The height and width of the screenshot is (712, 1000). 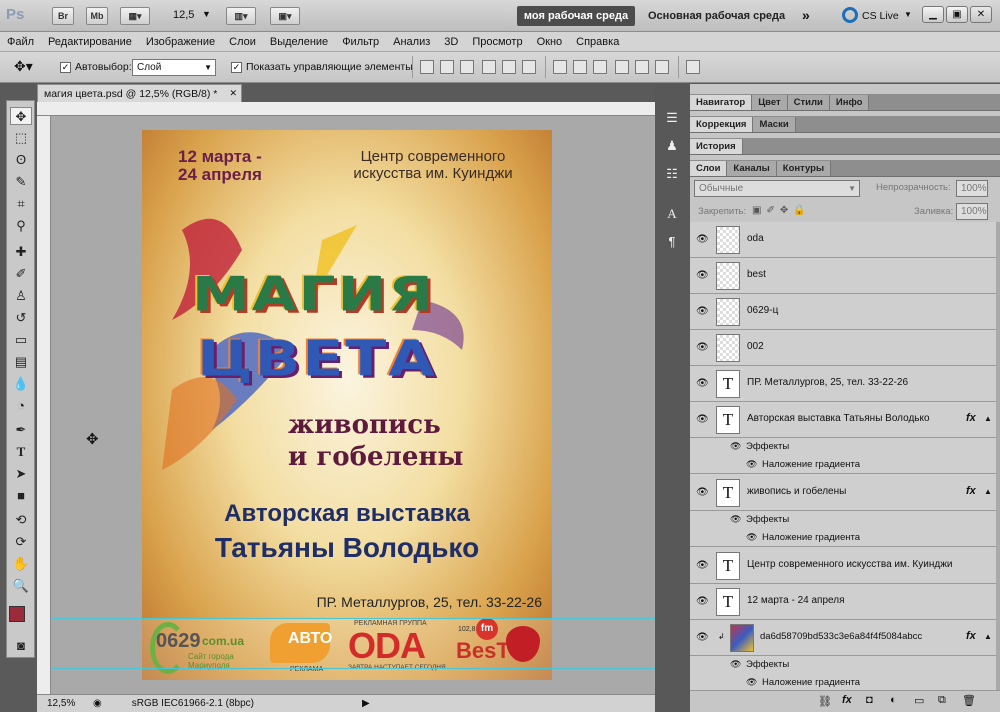 I want to click on view-extras-button: ▦▾, so click(x=135, y=16).